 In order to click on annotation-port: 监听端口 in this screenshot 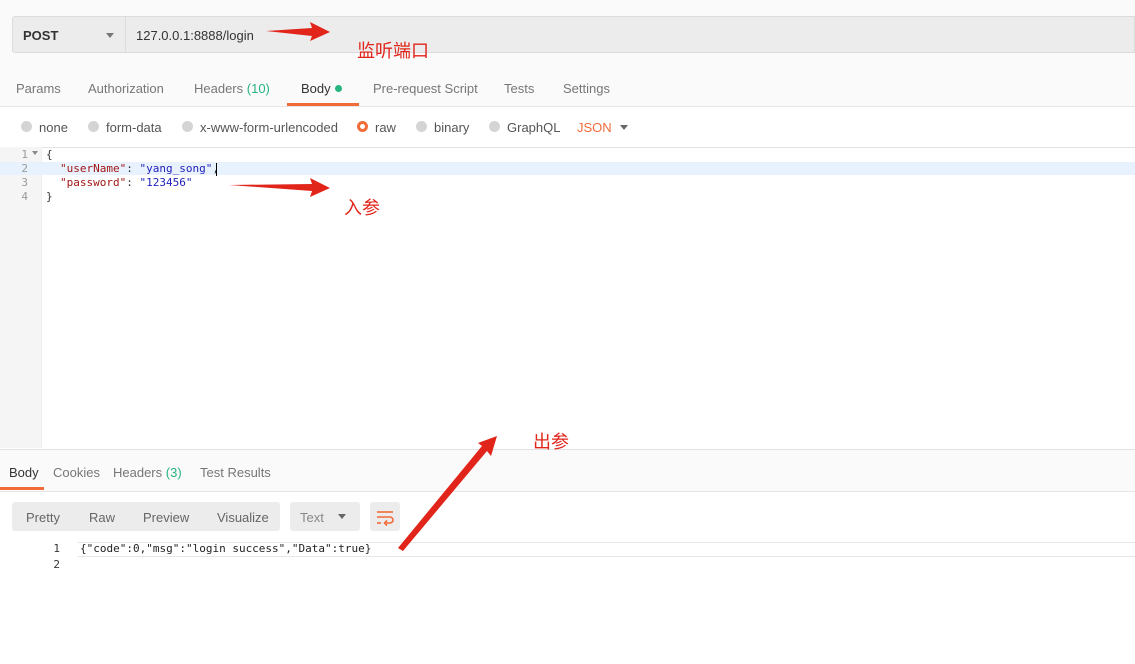, I will do `click(393, 51)`.